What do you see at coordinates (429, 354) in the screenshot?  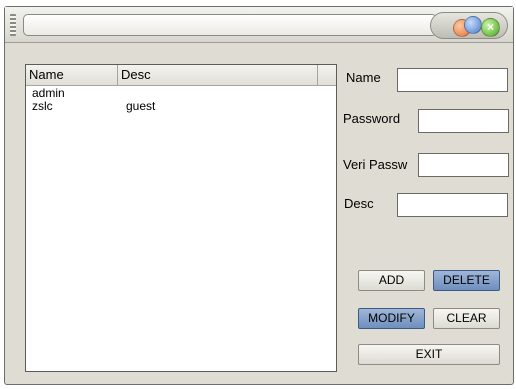 I see `exit-button: EXIT` at bounding box center [429, 354].